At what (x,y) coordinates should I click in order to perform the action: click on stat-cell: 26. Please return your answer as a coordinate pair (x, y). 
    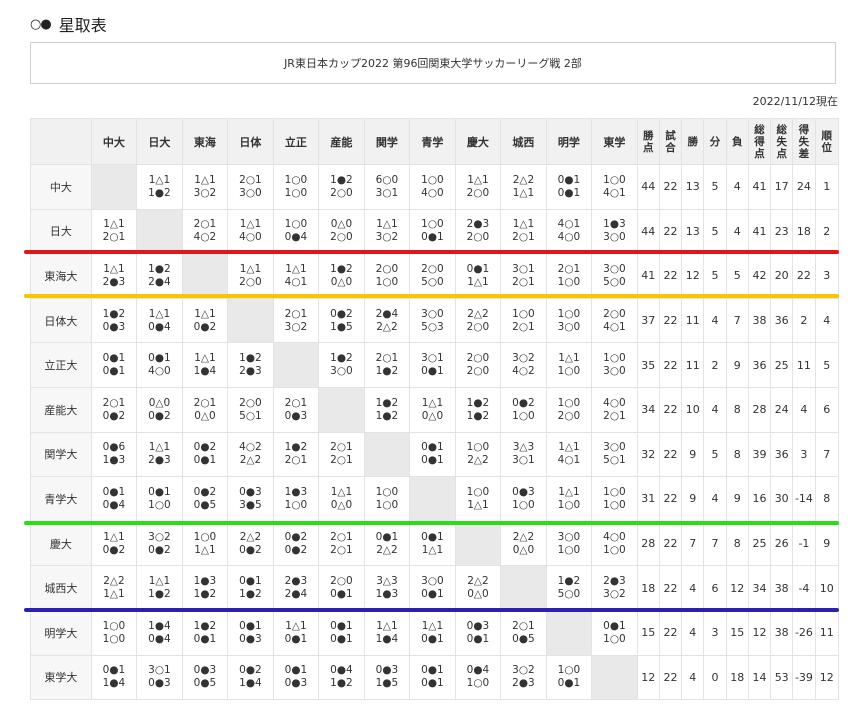
    Looking at the image, I should click on (782, 543).